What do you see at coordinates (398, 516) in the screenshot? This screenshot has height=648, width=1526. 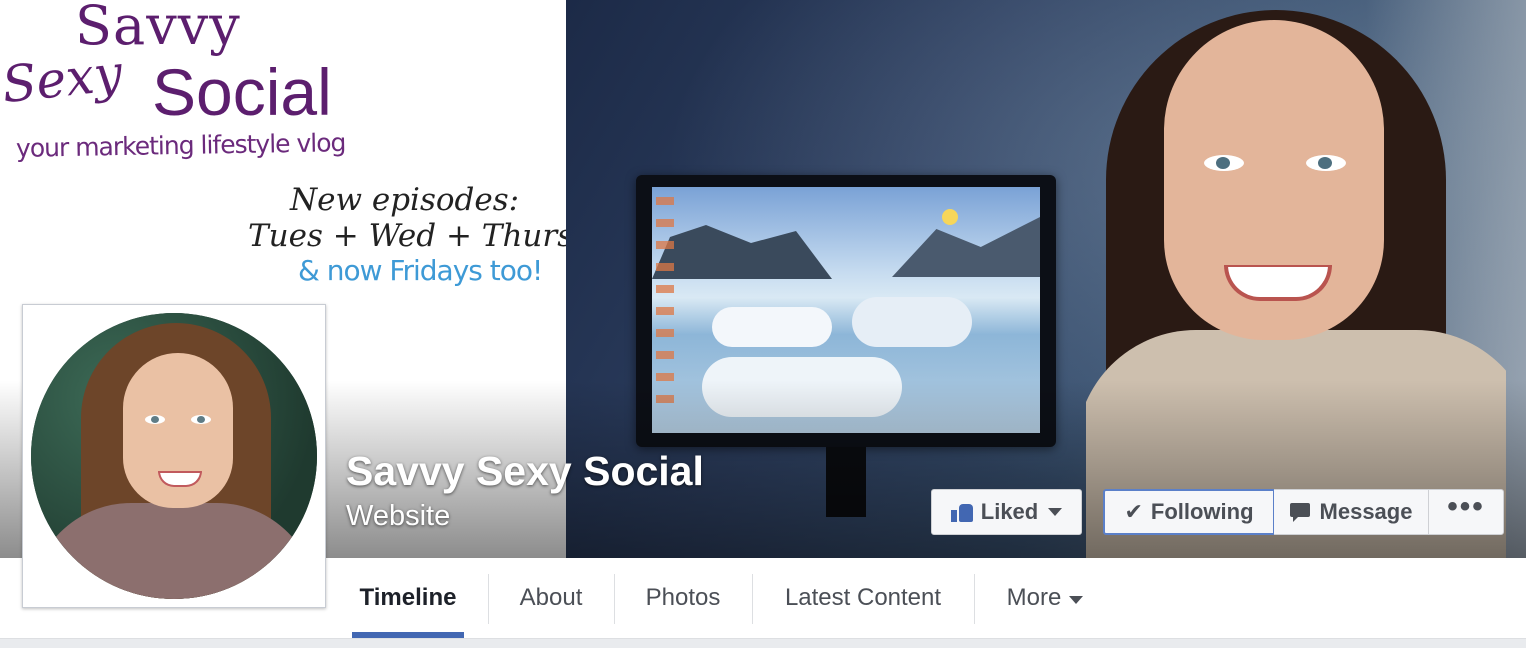 I see `page-category: Website` at bounding box center [398, 516].